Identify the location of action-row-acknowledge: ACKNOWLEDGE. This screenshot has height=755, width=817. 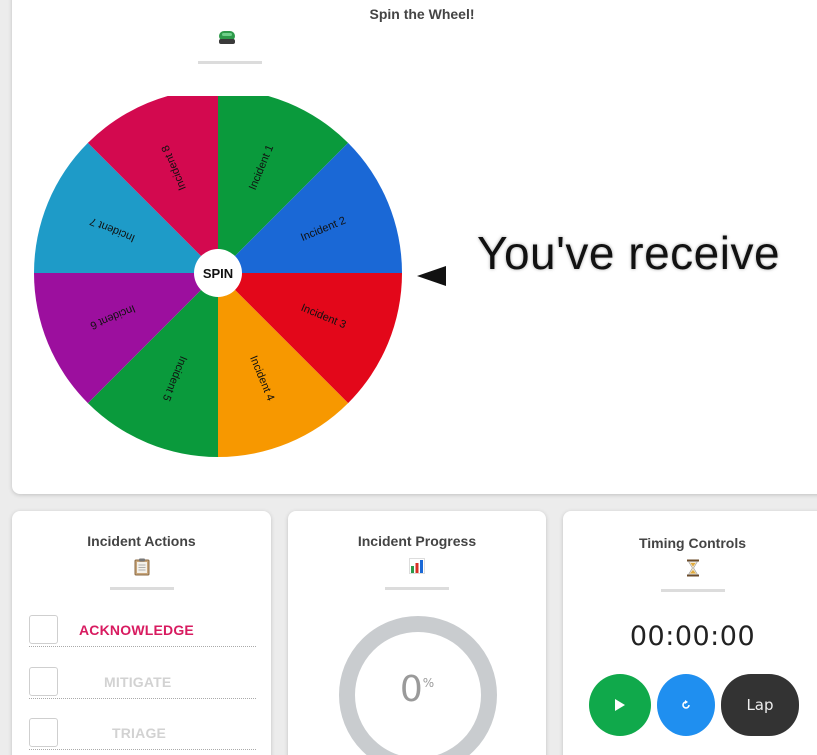
(142, 630).